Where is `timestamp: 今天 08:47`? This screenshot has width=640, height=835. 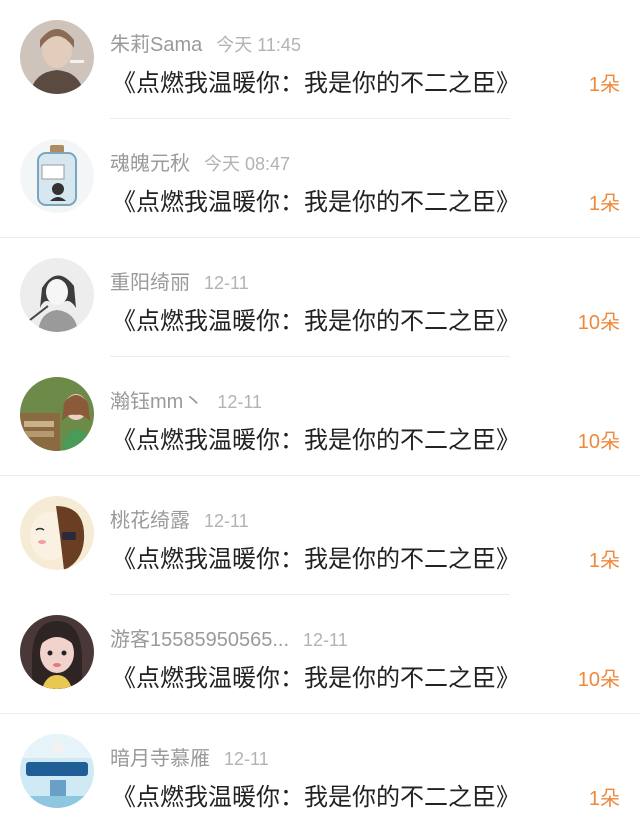 timestamp: 今天 08:47 is located at coordinates (247, 164).